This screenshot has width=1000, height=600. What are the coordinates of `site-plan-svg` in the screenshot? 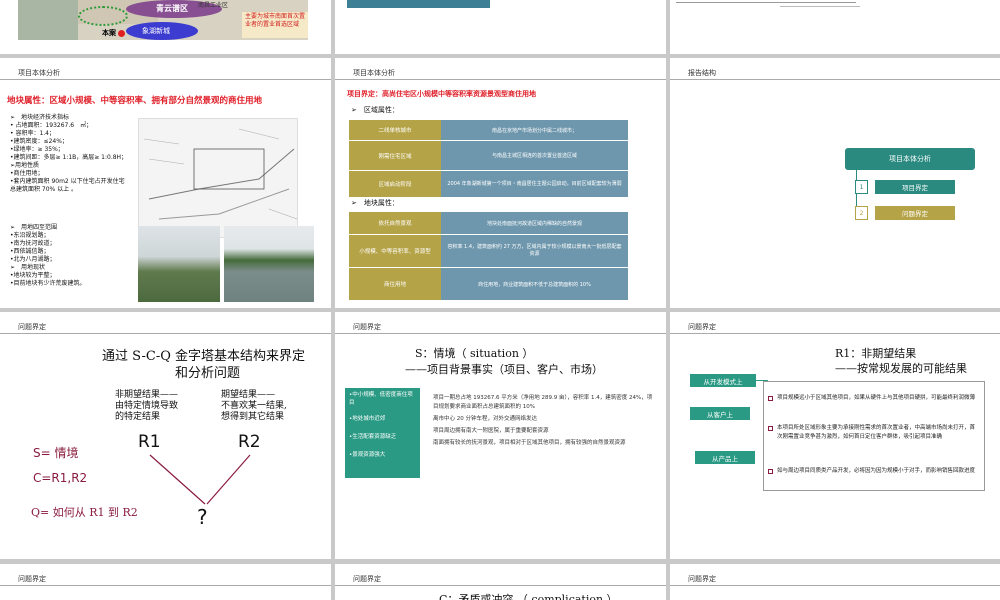 It's located at (220, 174).